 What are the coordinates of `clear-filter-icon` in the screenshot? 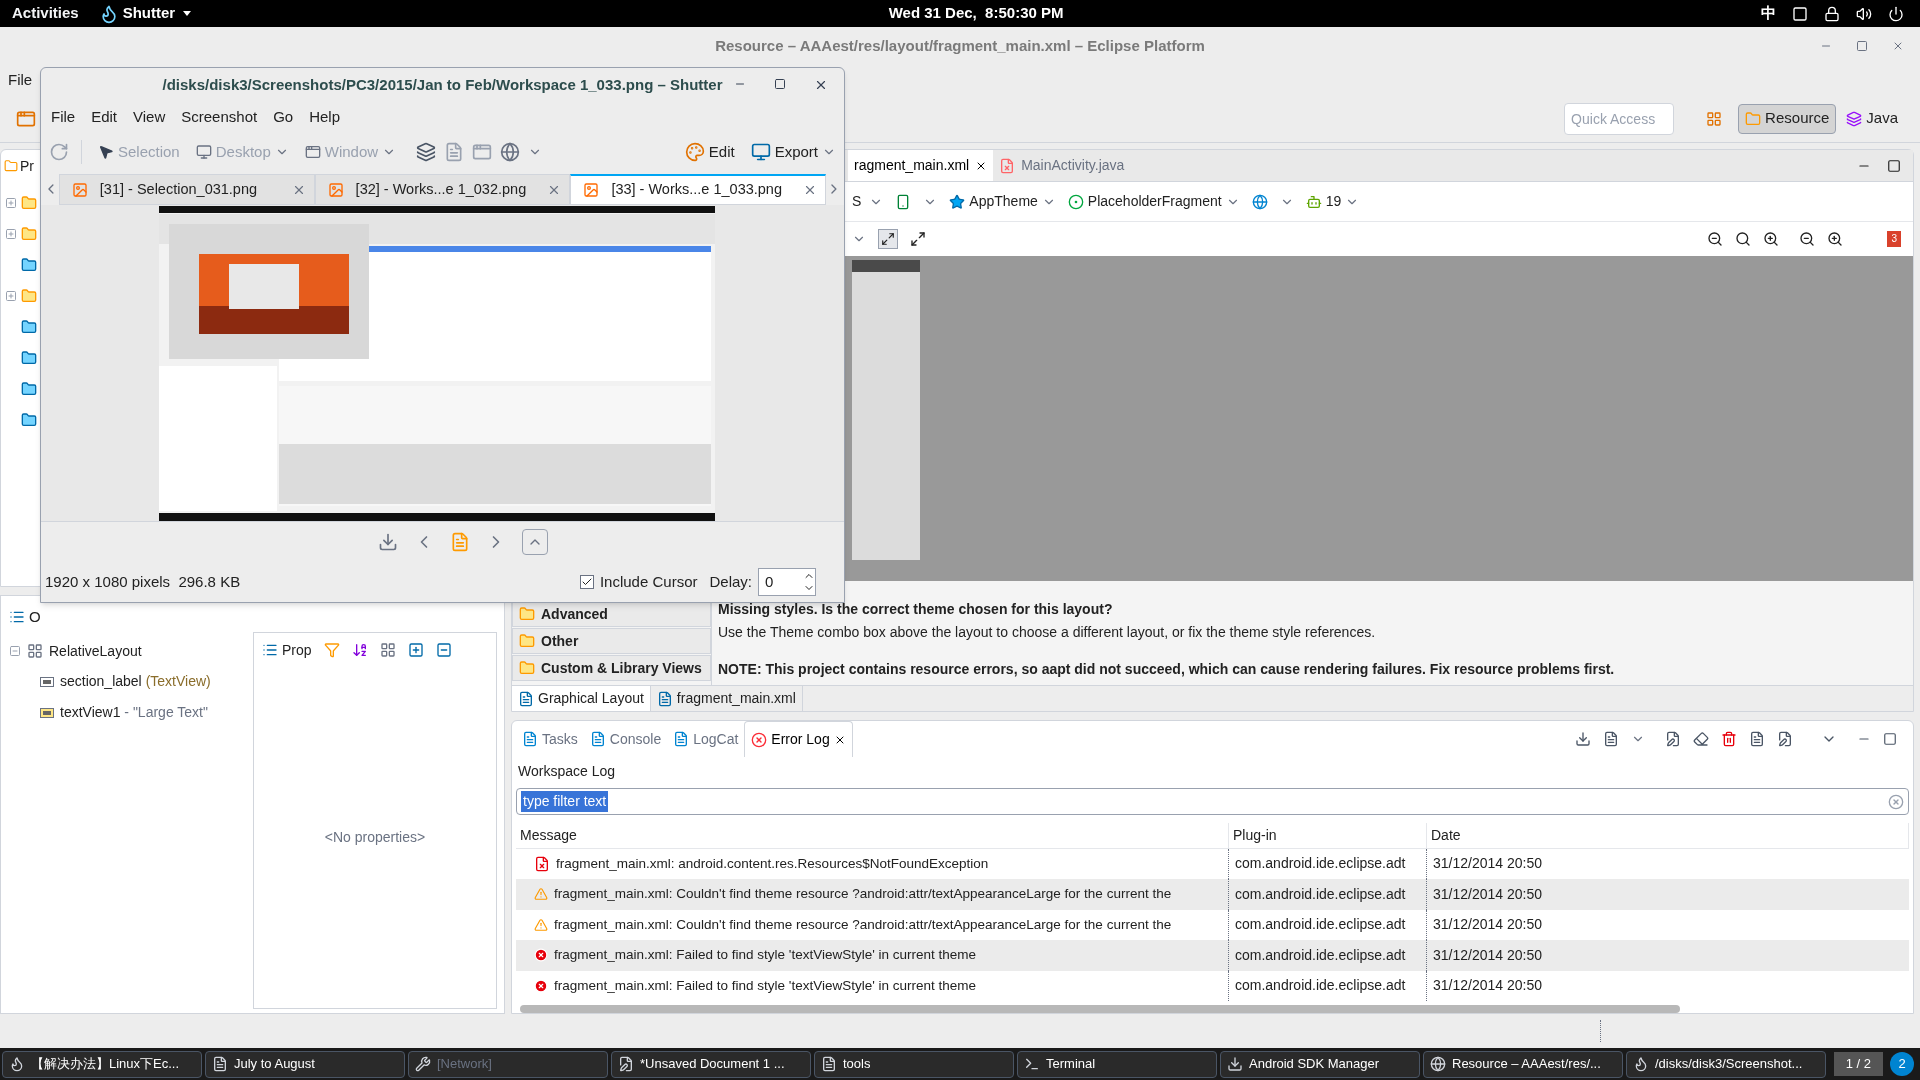 It's located at (1896, 801).